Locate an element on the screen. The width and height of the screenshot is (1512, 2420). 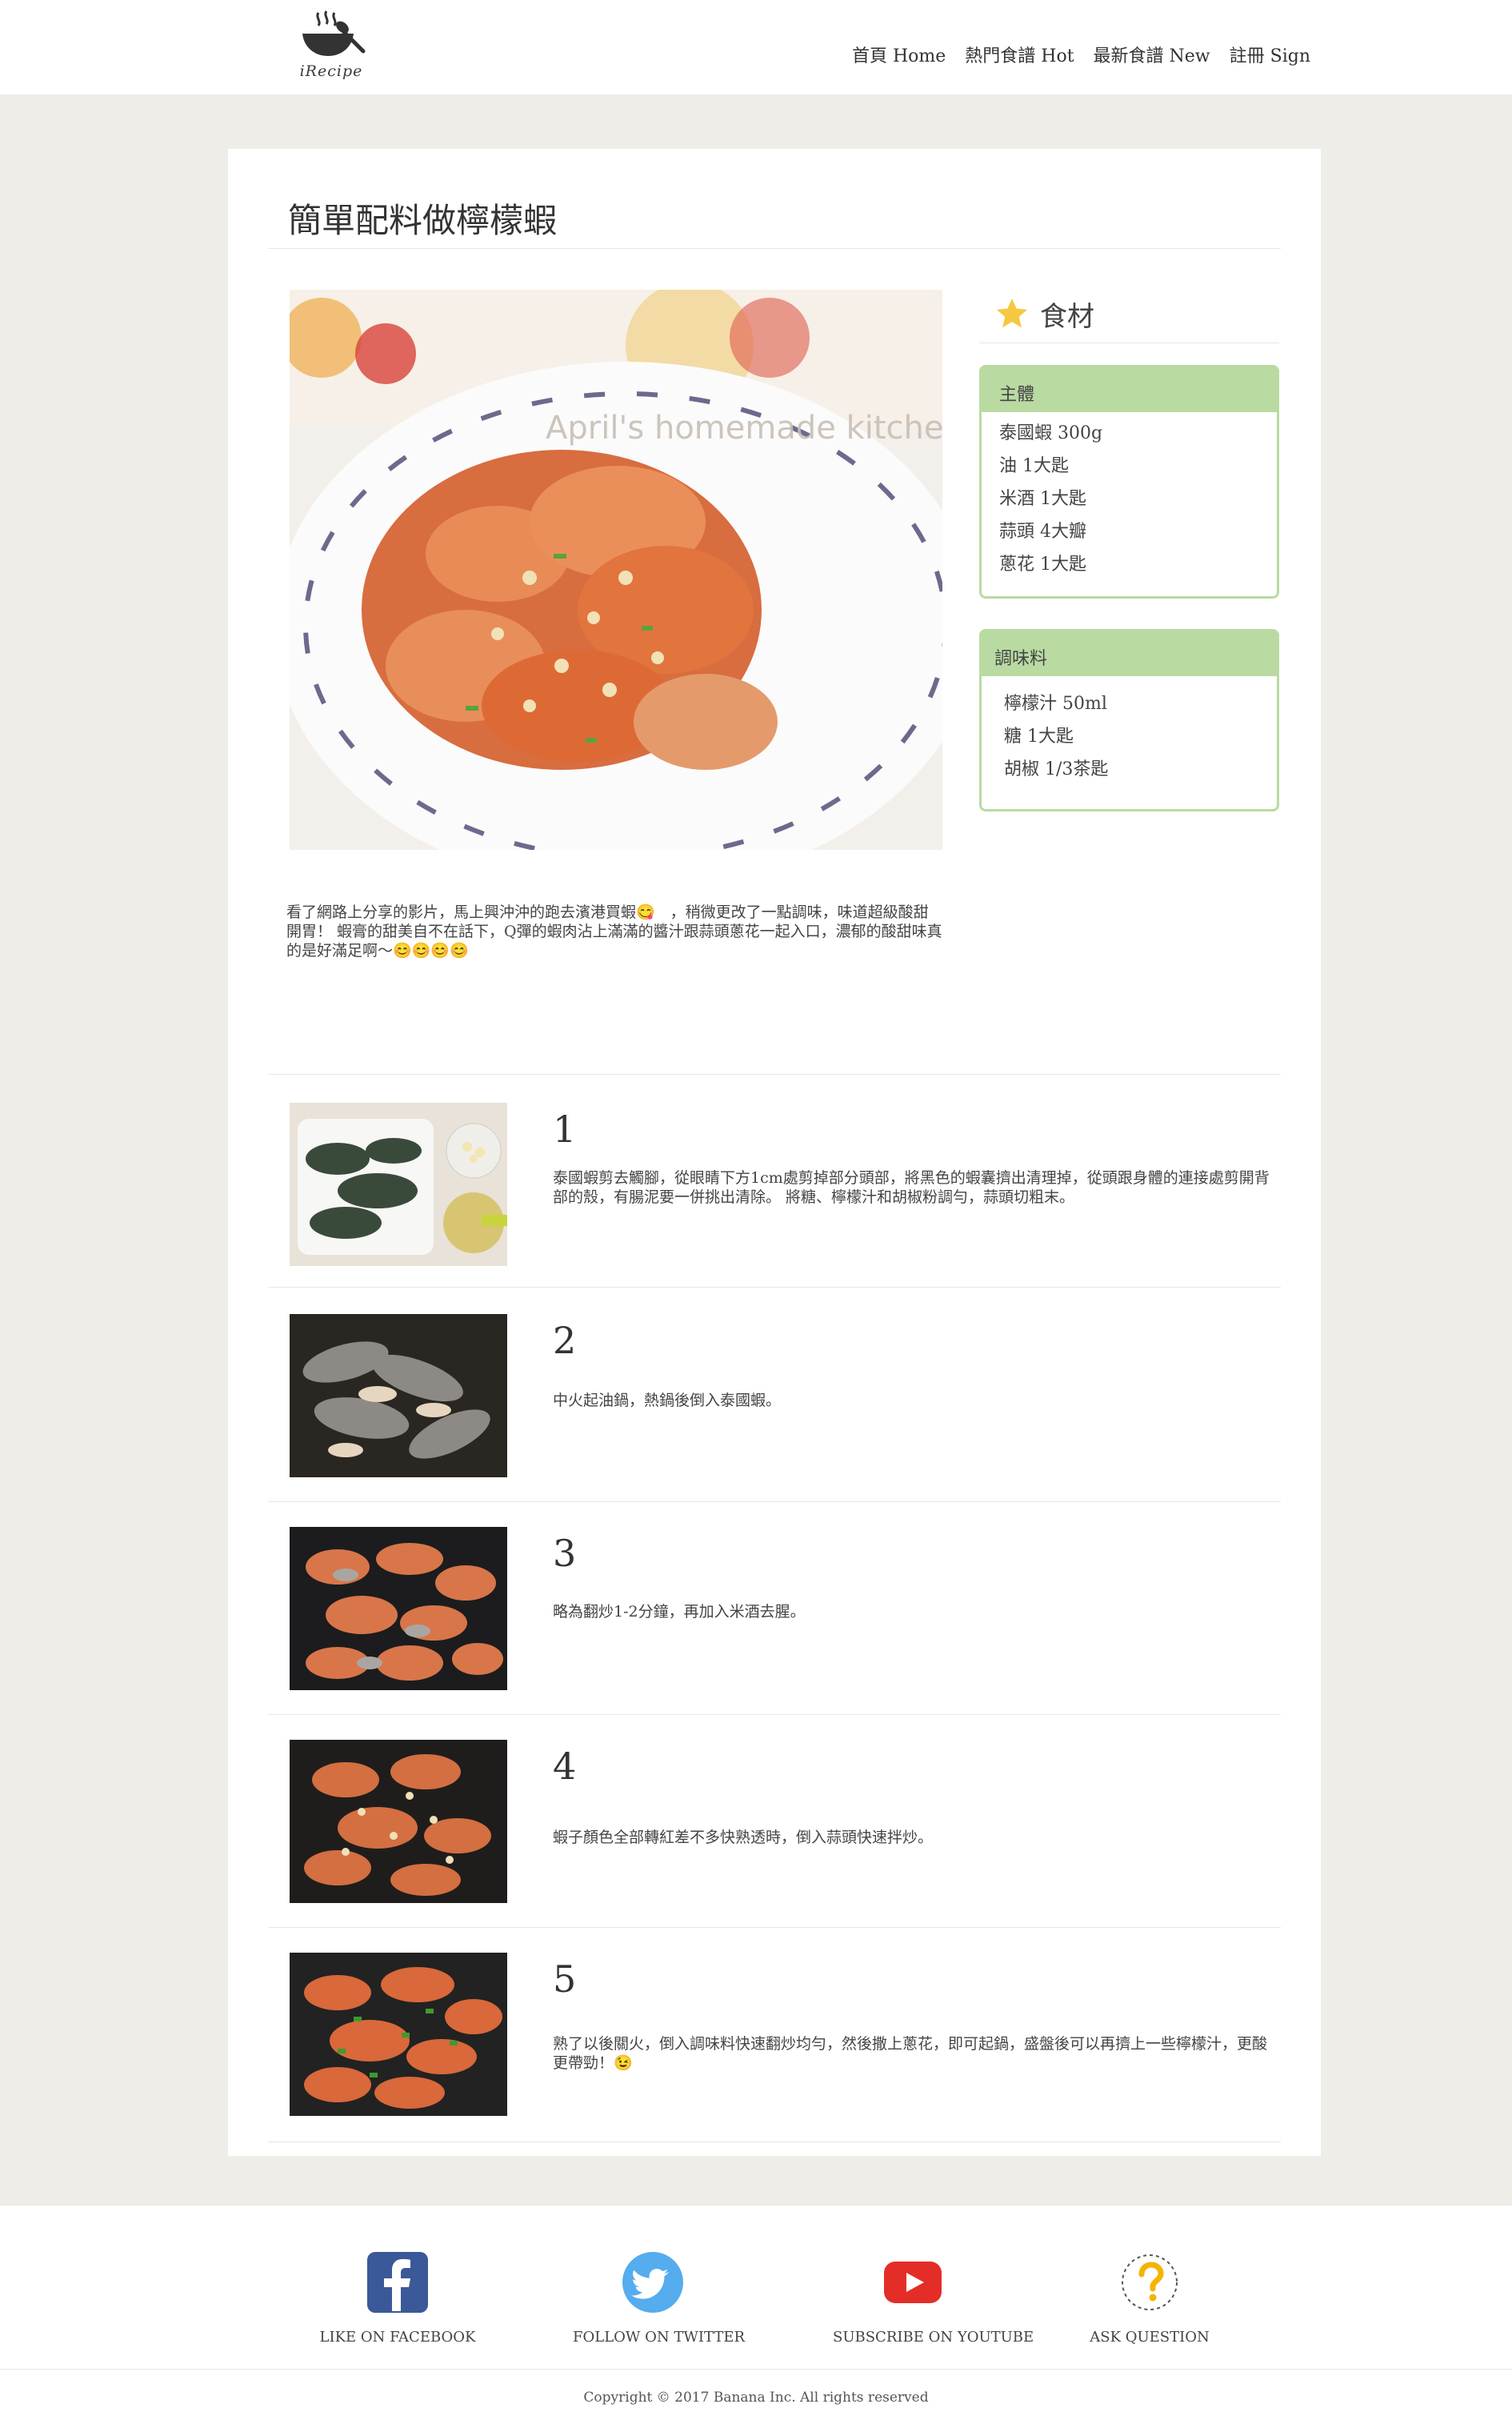
ingredient-item: 胡椒 1/3茶匙 is located at coordinates (1056, 769).